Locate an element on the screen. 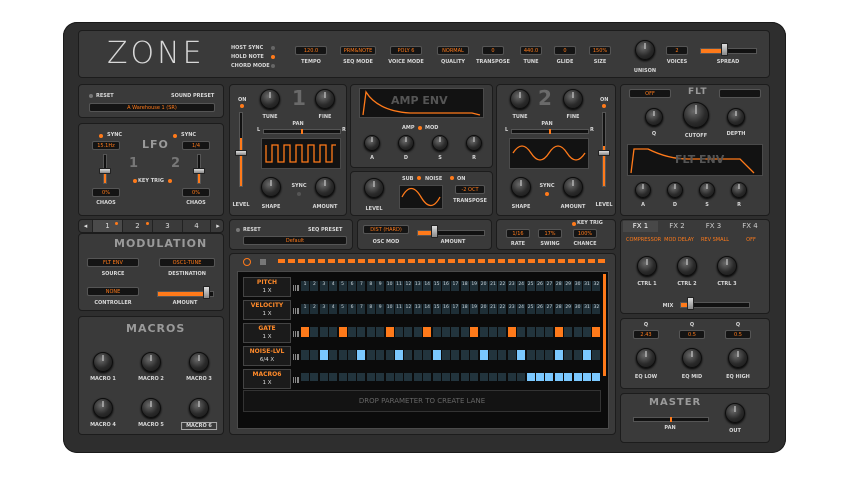 The width and height of the screenshot is (850, 478). seq-step: 21 is located at coordinates (493, 309).